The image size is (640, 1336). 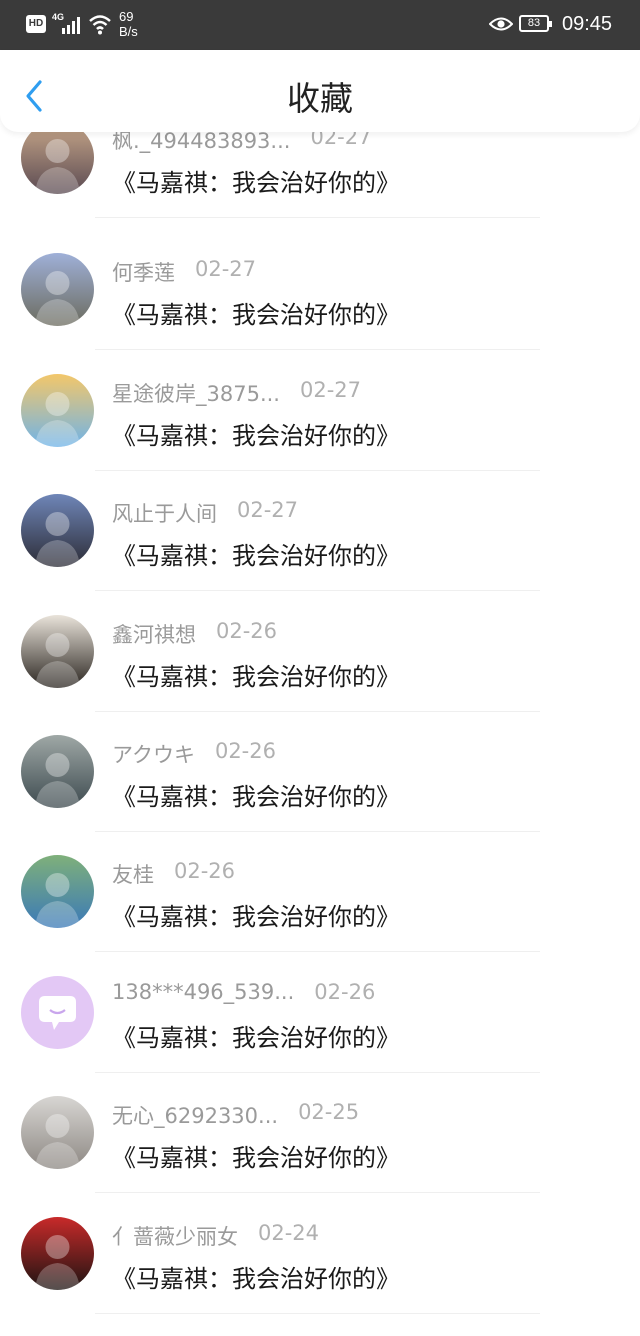 What do you see at coordinates (372, 1236) in the screenshot?
I see `item-meta: 亻蔷薇少丽女 02-24` at bounding box center [372, 1236].